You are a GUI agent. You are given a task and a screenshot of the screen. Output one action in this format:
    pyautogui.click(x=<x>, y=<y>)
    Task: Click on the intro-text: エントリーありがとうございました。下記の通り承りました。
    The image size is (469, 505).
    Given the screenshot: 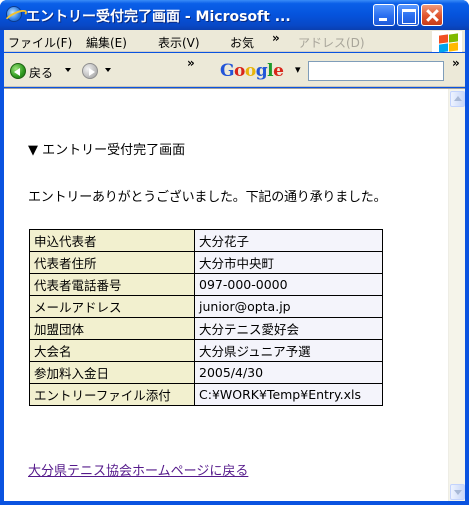 What is the action you would take?
    pyautogui.click(x=207, y=197)
    